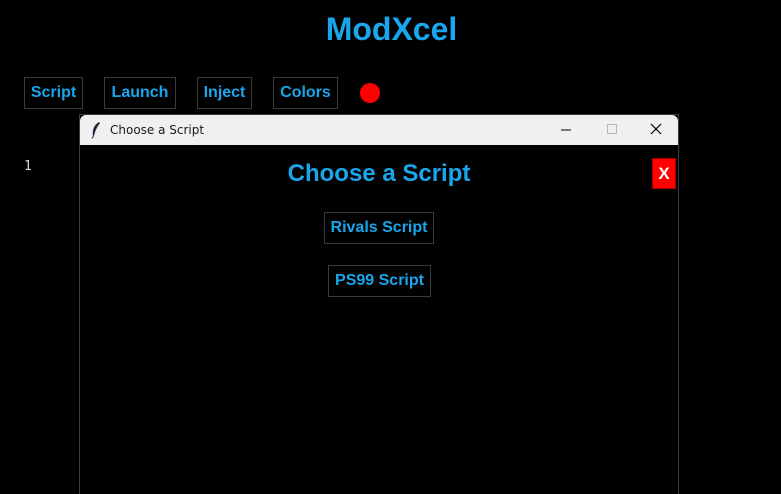 This screenshot has width=781, height=494. Describe the element at coordinates (379, 281) in the screenshot. I see `ps99-script-button: PS99 Script` at that location.